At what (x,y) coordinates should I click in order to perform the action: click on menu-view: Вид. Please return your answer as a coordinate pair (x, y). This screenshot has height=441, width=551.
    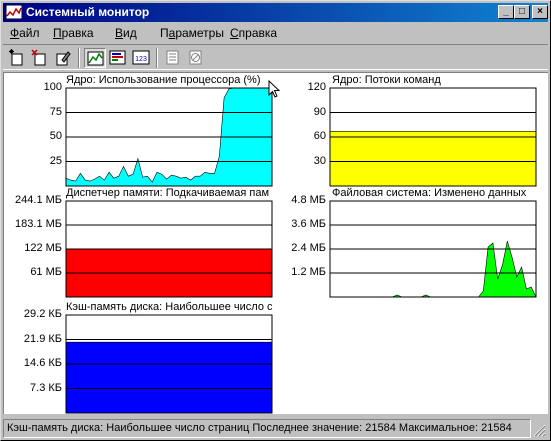
    Looking at the image, I should click on (126, 33).